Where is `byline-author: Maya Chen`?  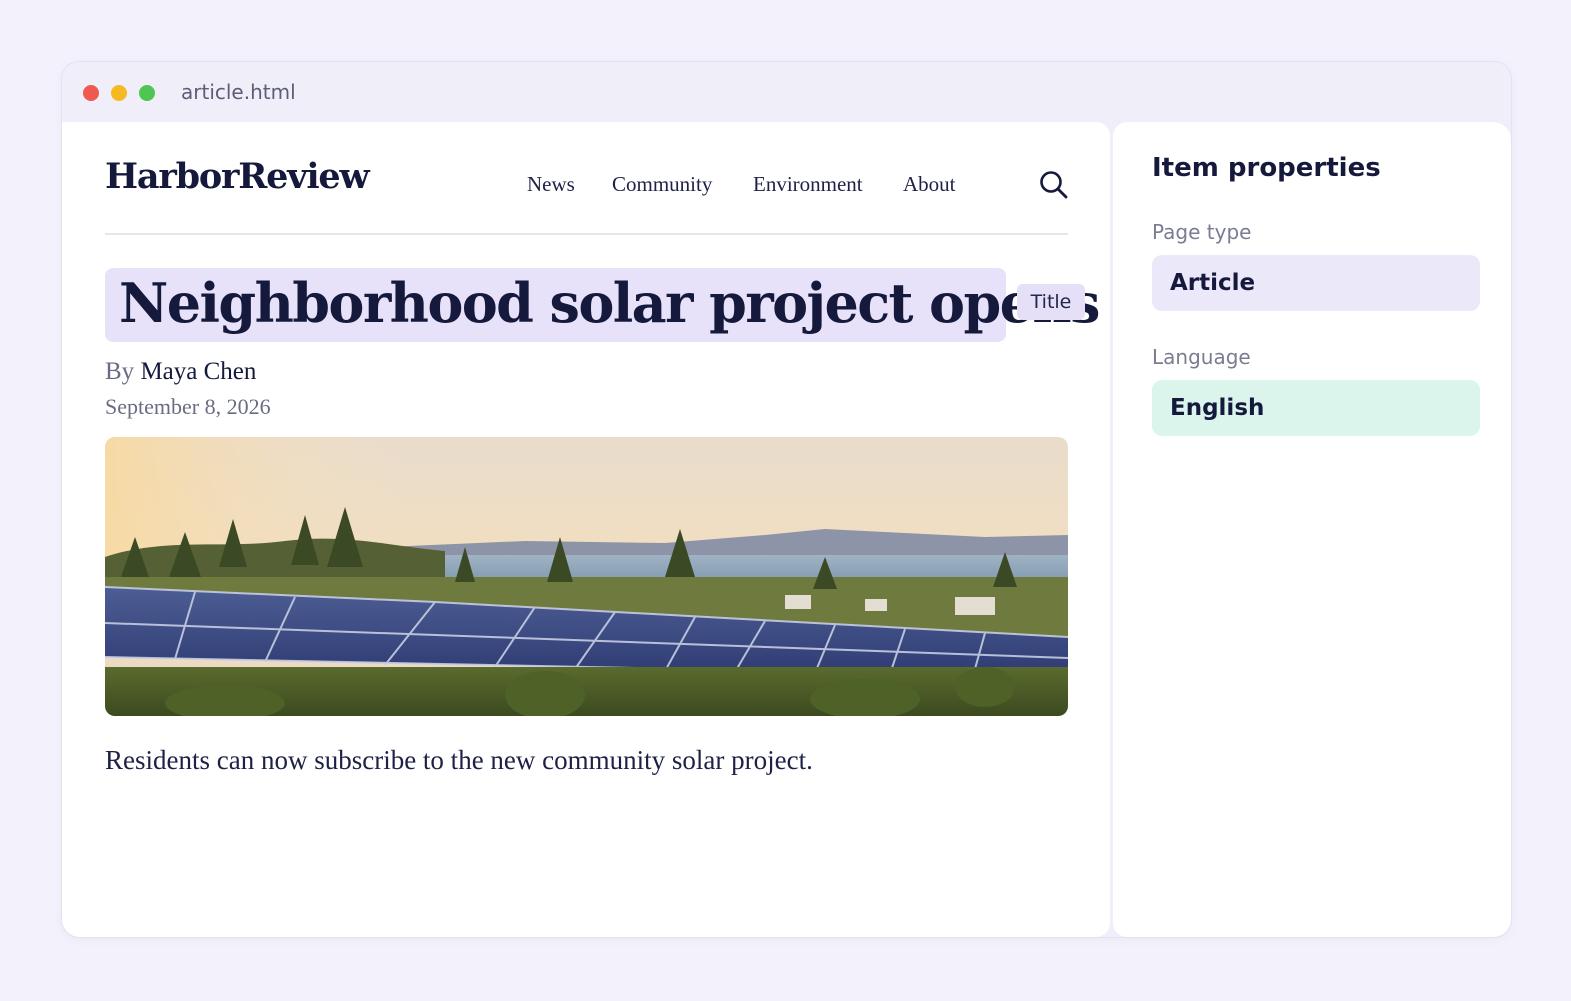 byline-author: Maya Chen is located at coordinates (198, 371).